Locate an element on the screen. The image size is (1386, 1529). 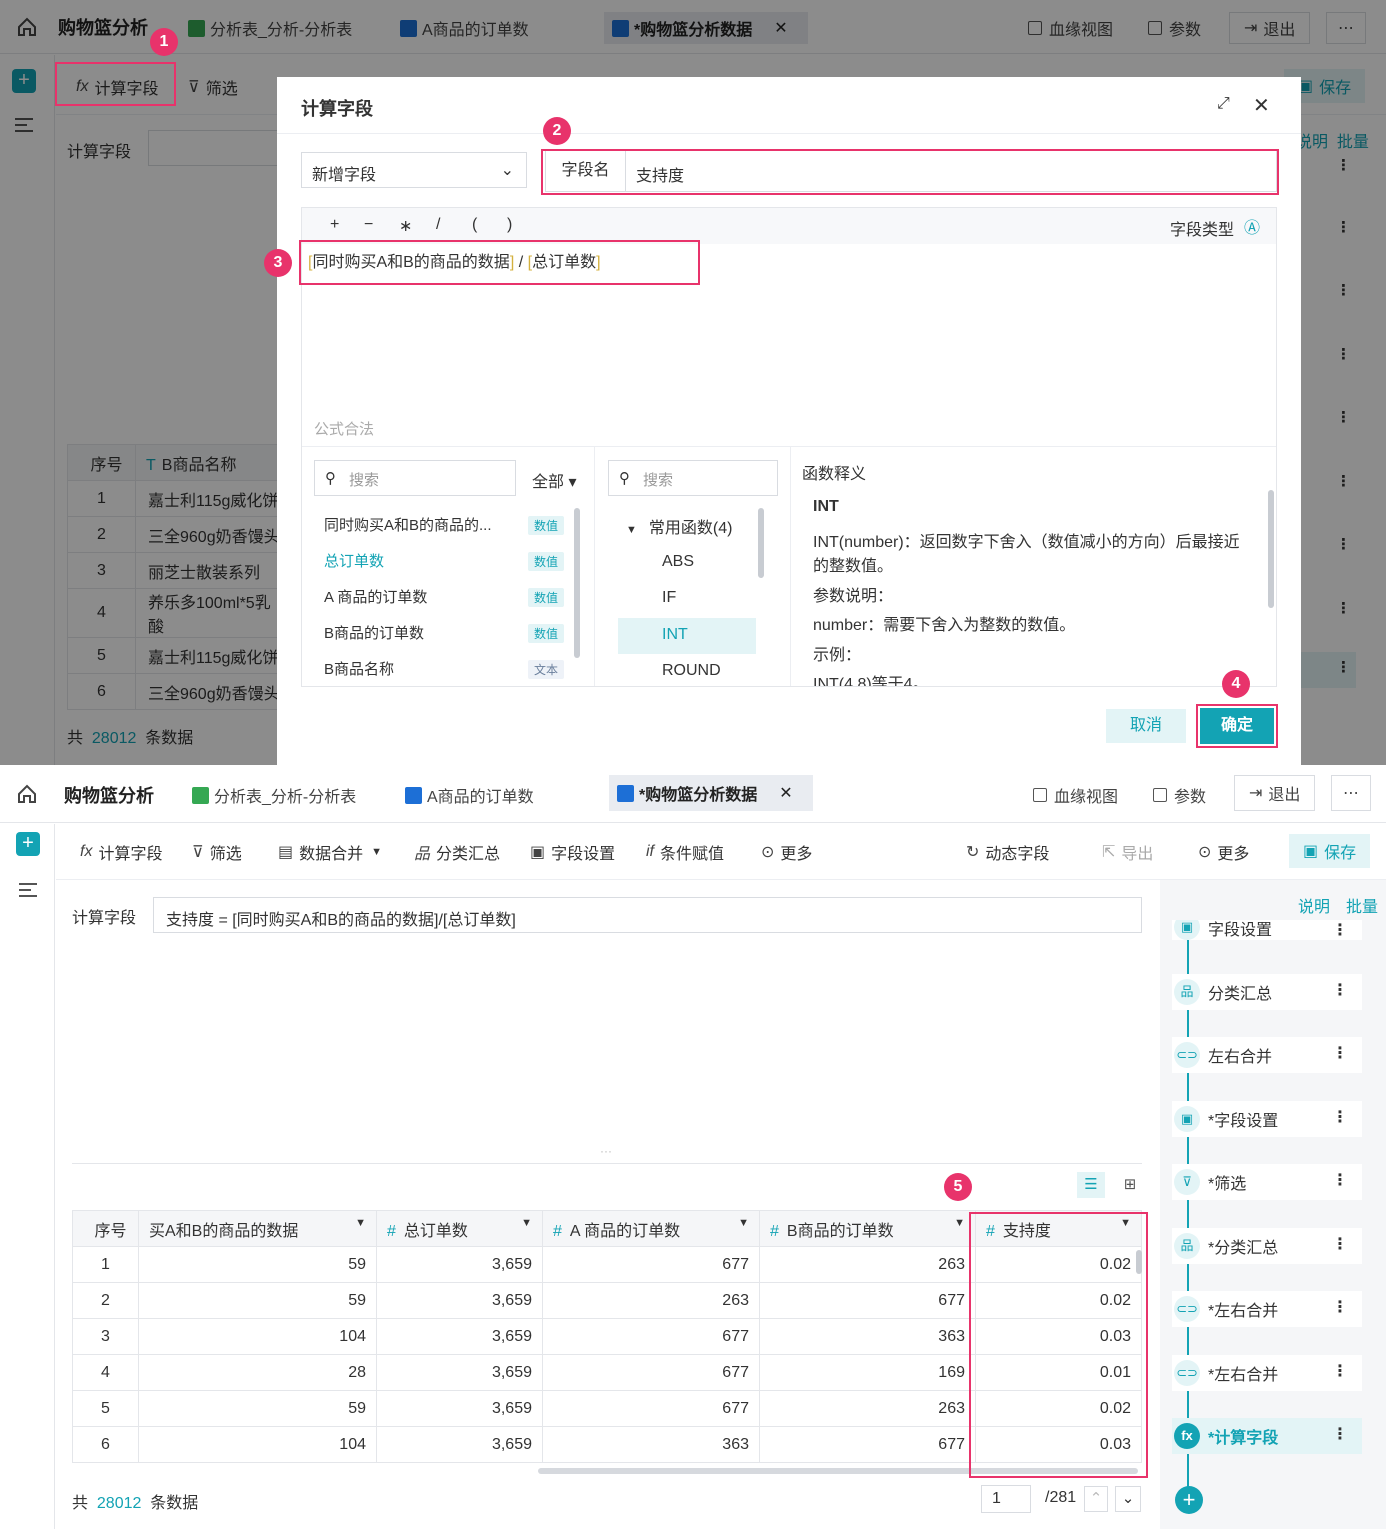
calc-field-button: fx 计算字段 is located at coordinates (121, 852).